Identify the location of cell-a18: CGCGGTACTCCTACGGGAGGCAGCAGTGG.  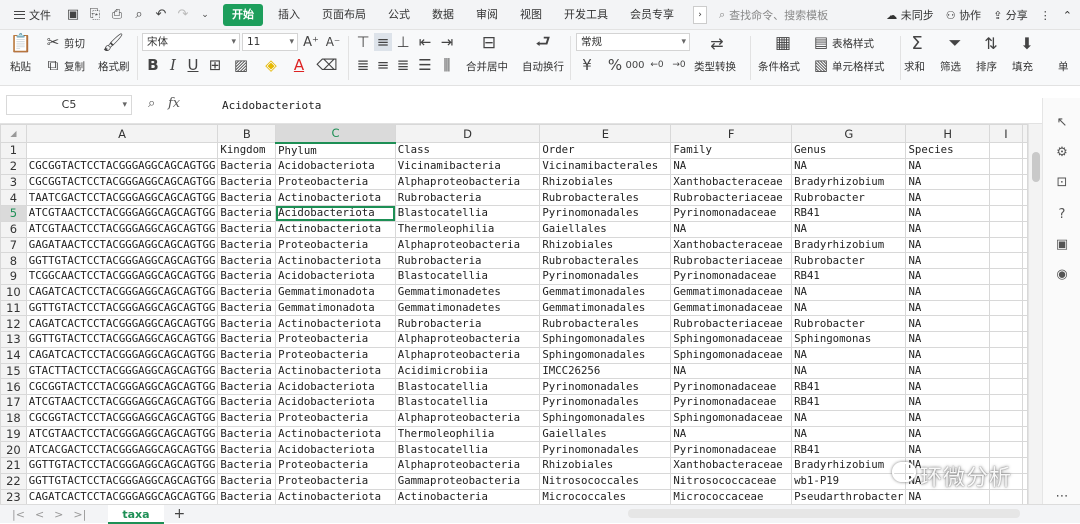
(122, 418).